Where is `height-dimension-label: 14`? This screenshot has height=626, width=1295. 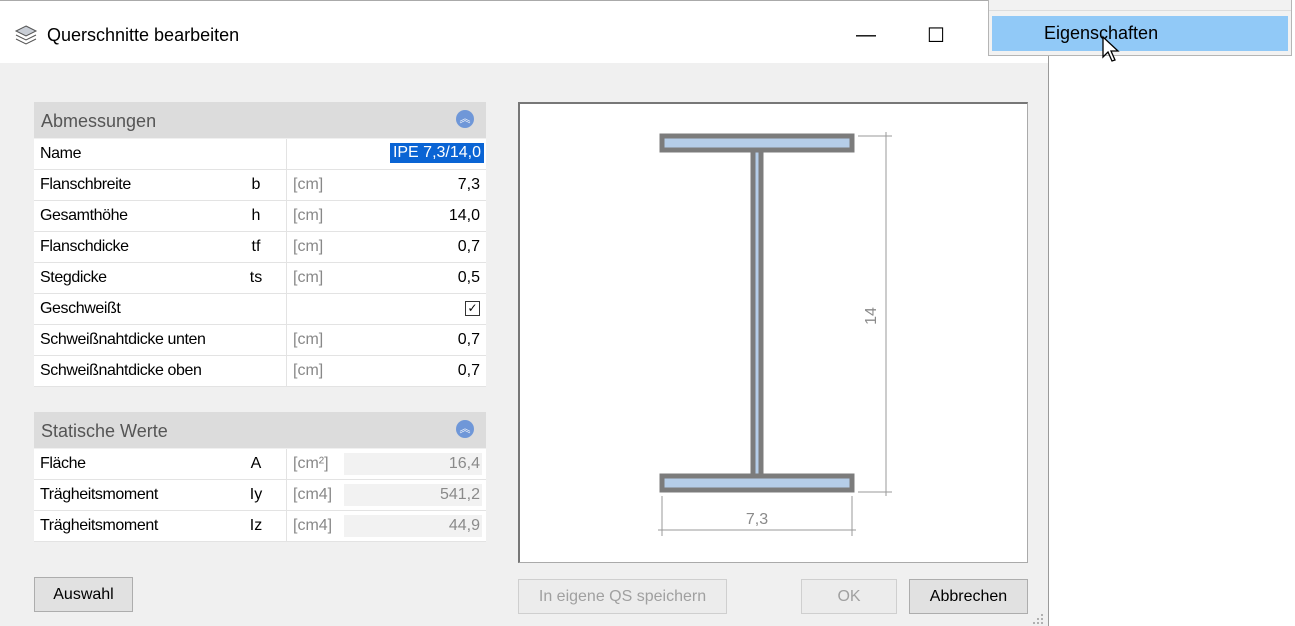
height-dimension-label: 14 is located at coordinates (871, 316).